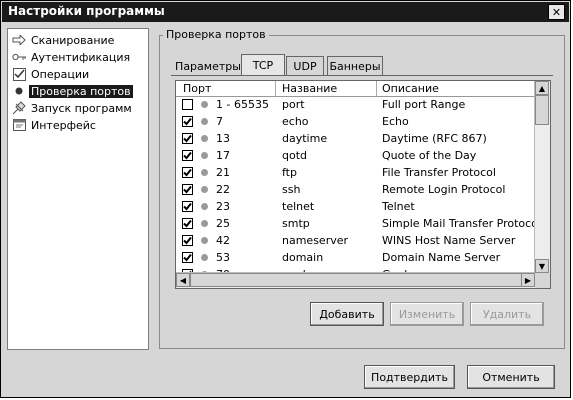  I want to click on tab-parameters: Параметры, so click(208, 66).